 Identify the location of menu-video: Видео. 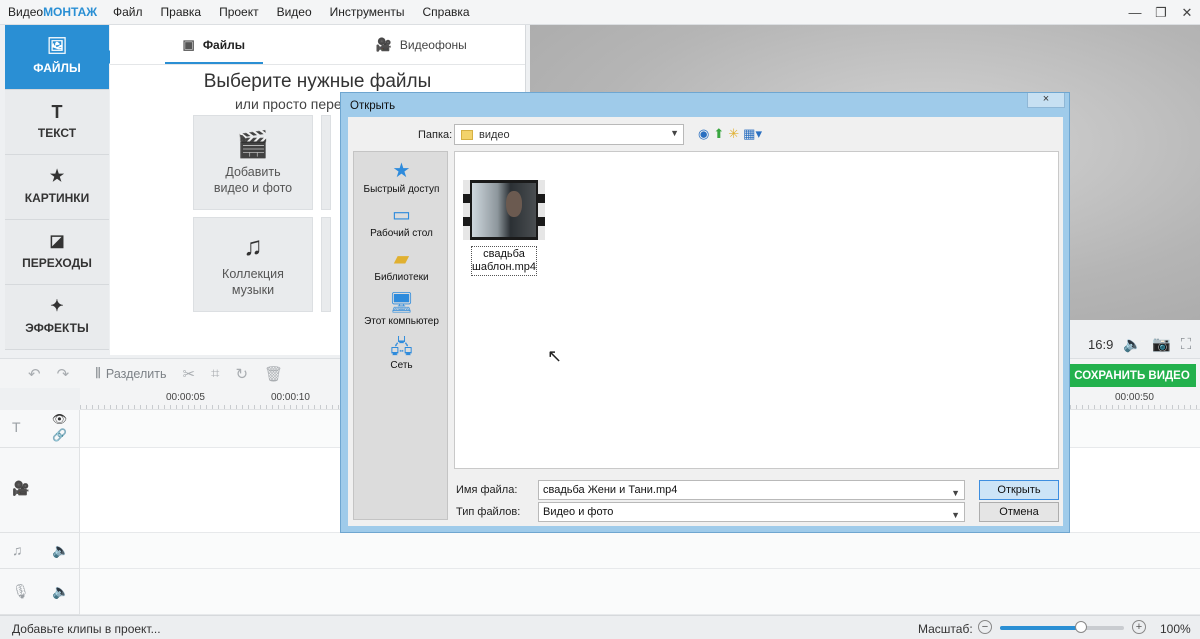
(294, 12).